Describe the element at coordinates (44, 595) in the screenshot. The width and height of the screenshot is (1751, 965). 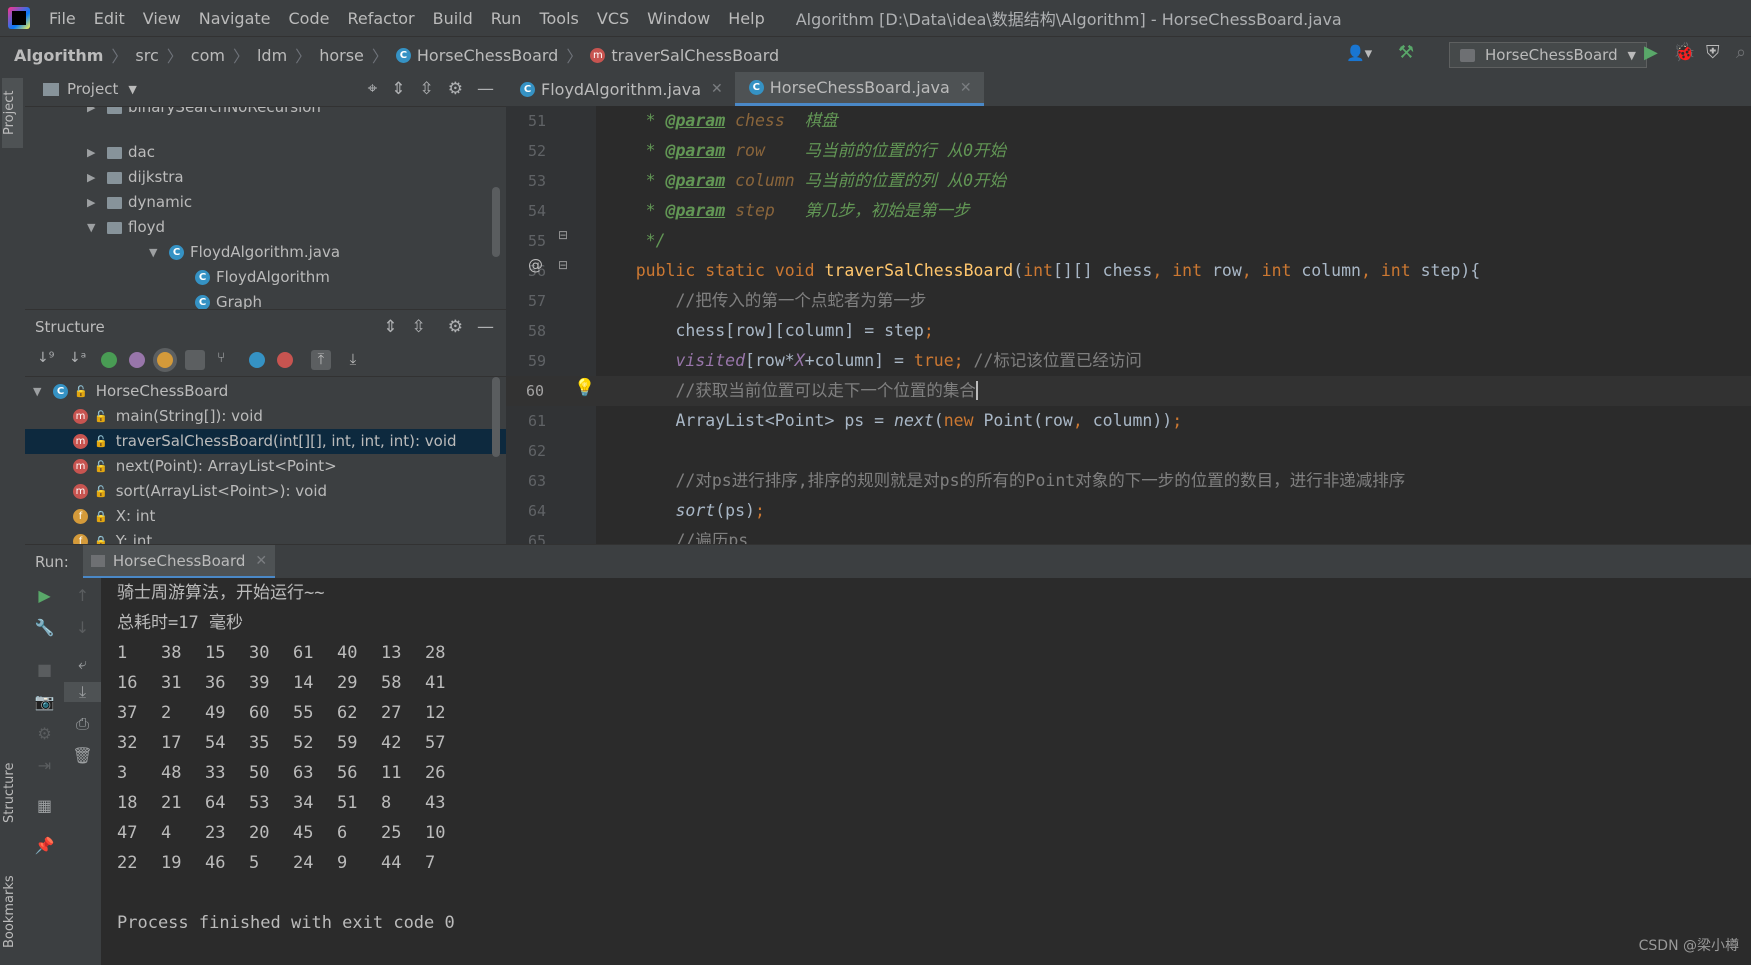
I see `rerun-icon: ▶` at that location.